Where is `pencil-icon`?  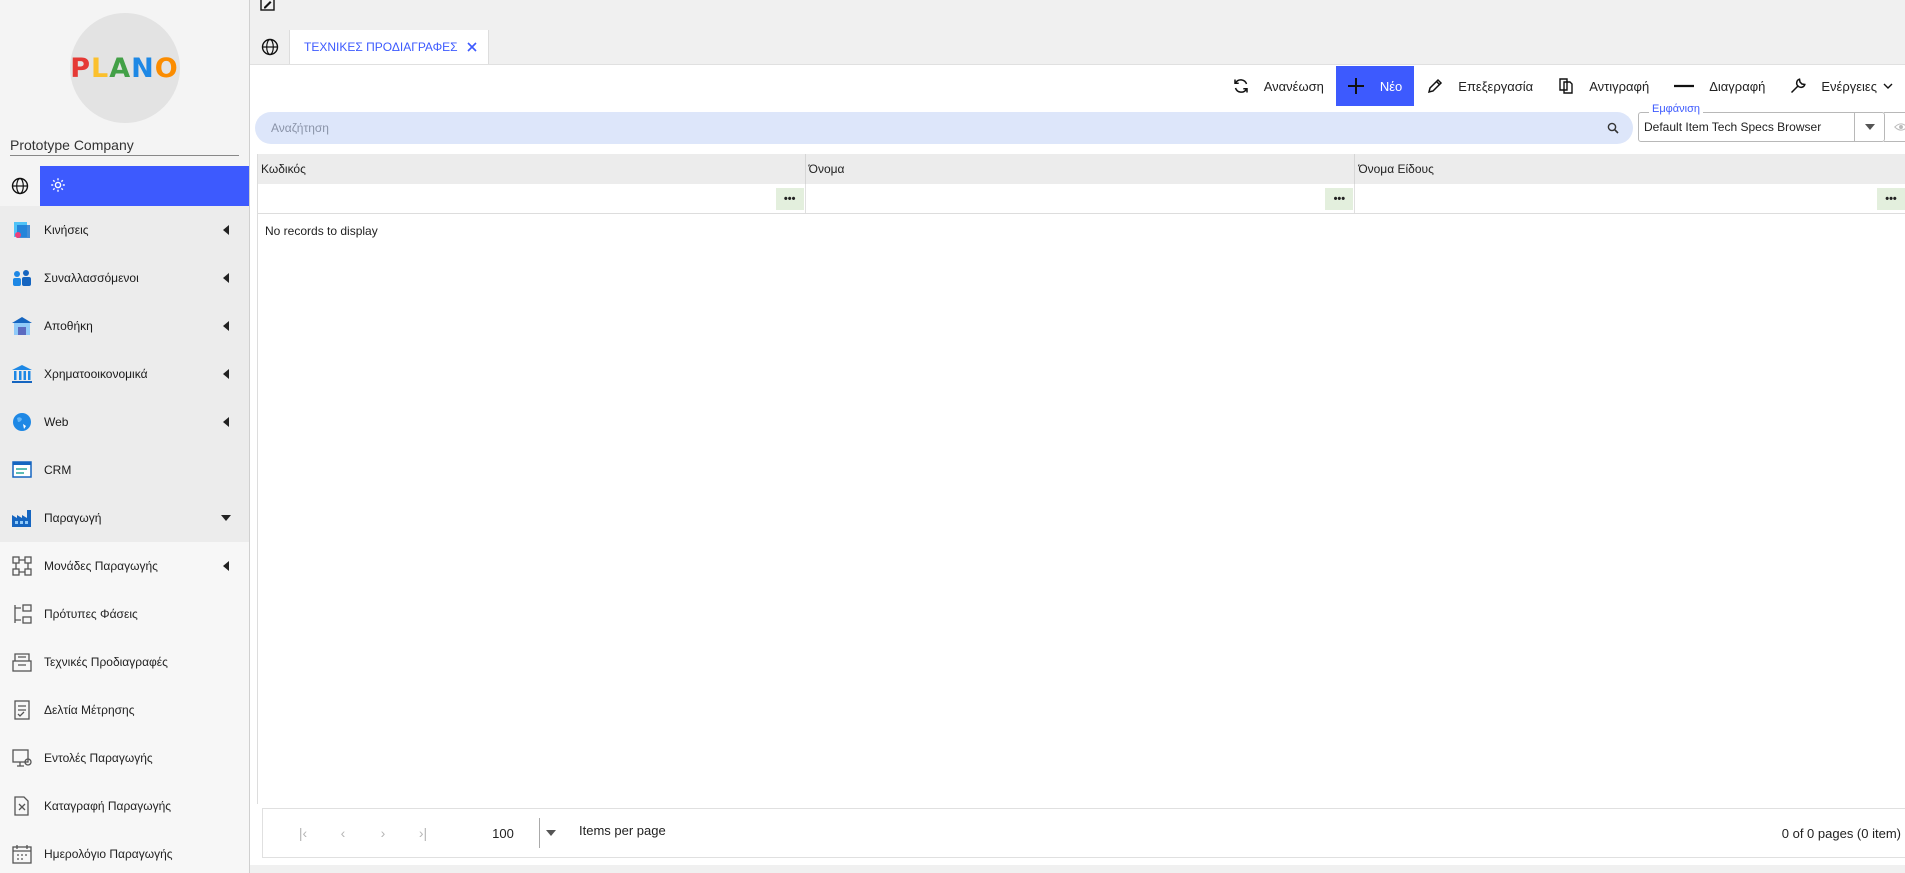
pencil-icon is located at coordinates (1435, 86).